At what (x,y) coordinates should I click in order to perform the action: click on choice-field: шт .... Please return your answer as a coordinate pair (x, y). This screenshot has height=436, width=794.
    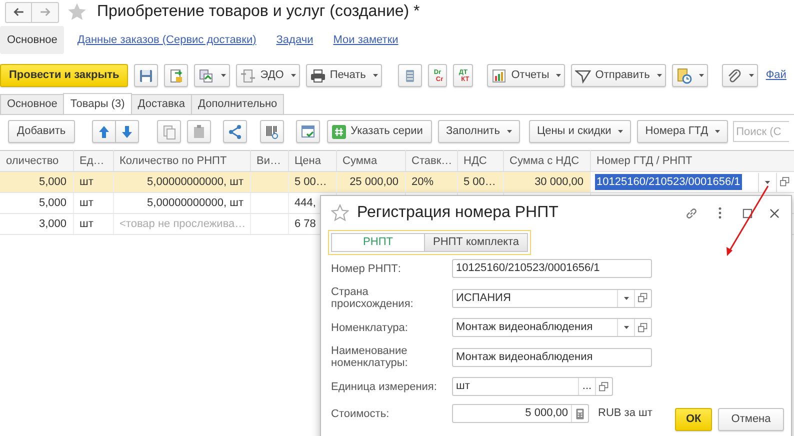
    Looking at the image, I should click on (532, 386).